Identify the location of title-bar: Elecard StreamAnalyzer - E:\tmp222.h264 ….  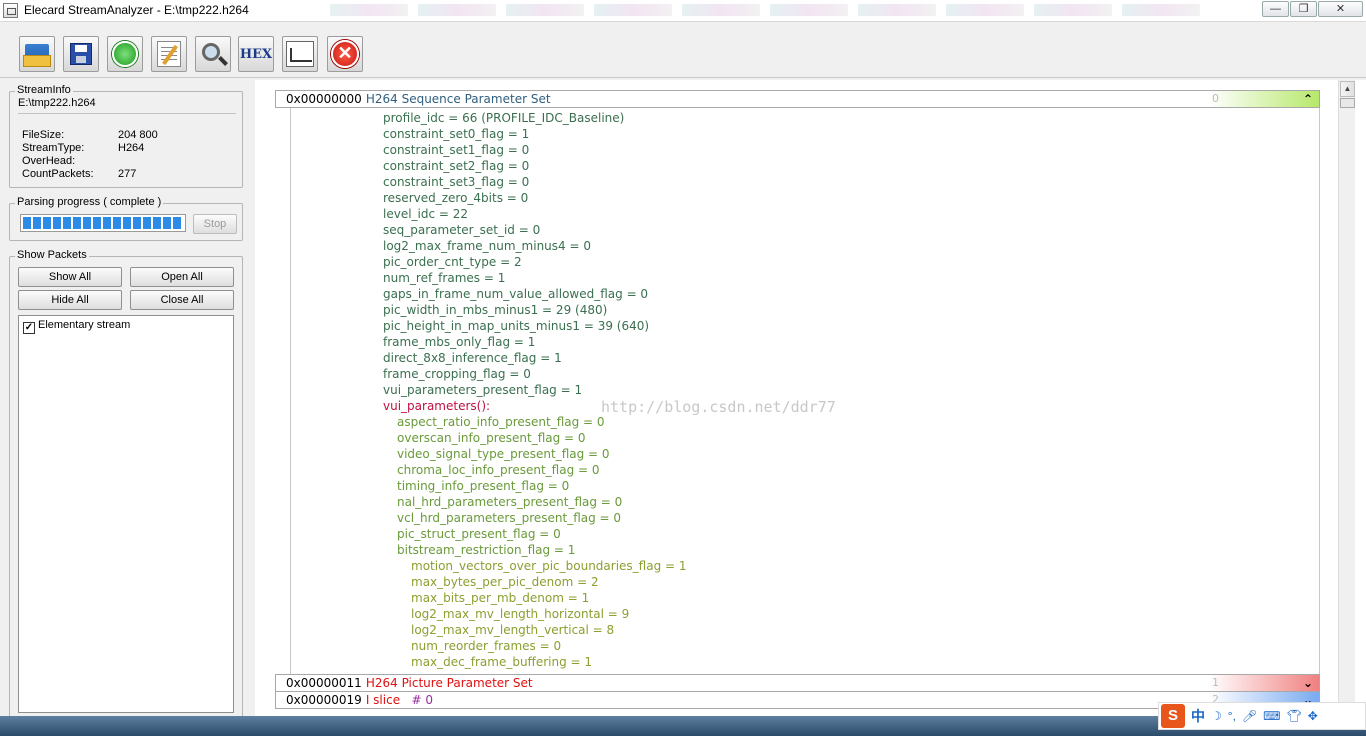
(683, 11).